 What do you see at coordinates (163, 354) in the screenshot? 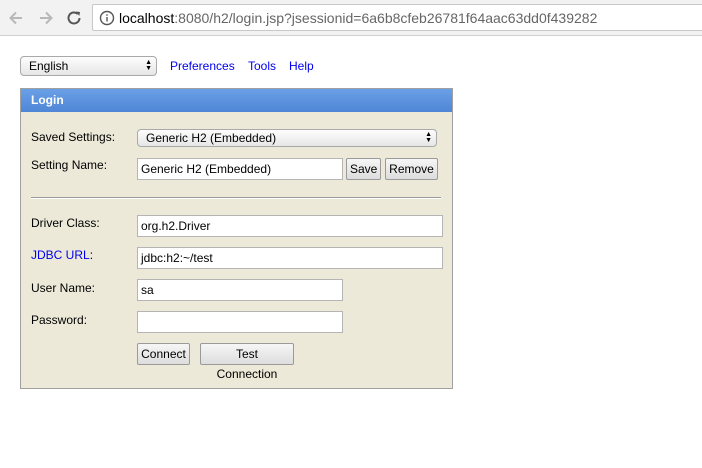
I see `connect-button: Connect` at bounding box center [163, 354].